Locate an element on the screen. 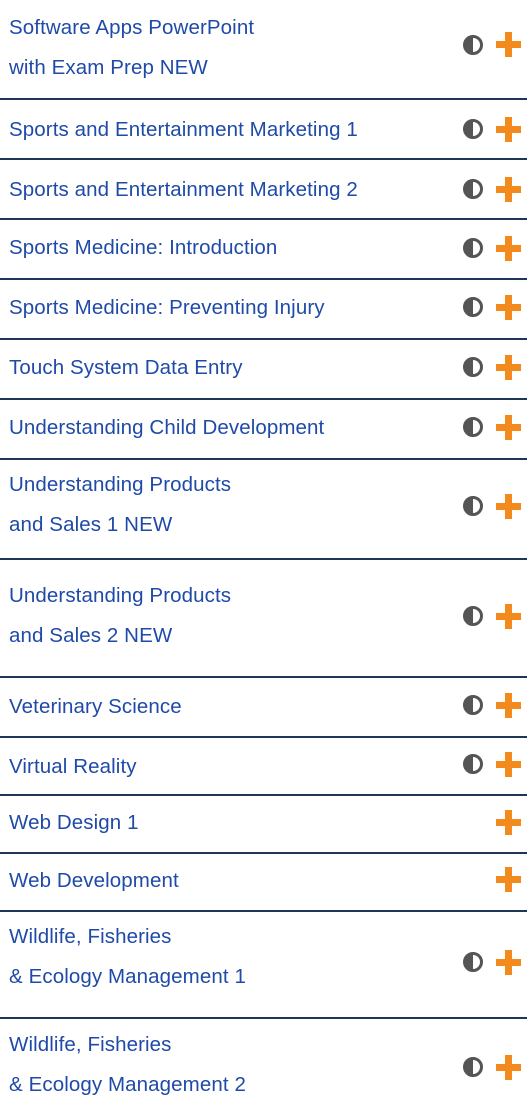  course-row: Sports Medicine: Preventing Injury is located at coordinates (263, 309).